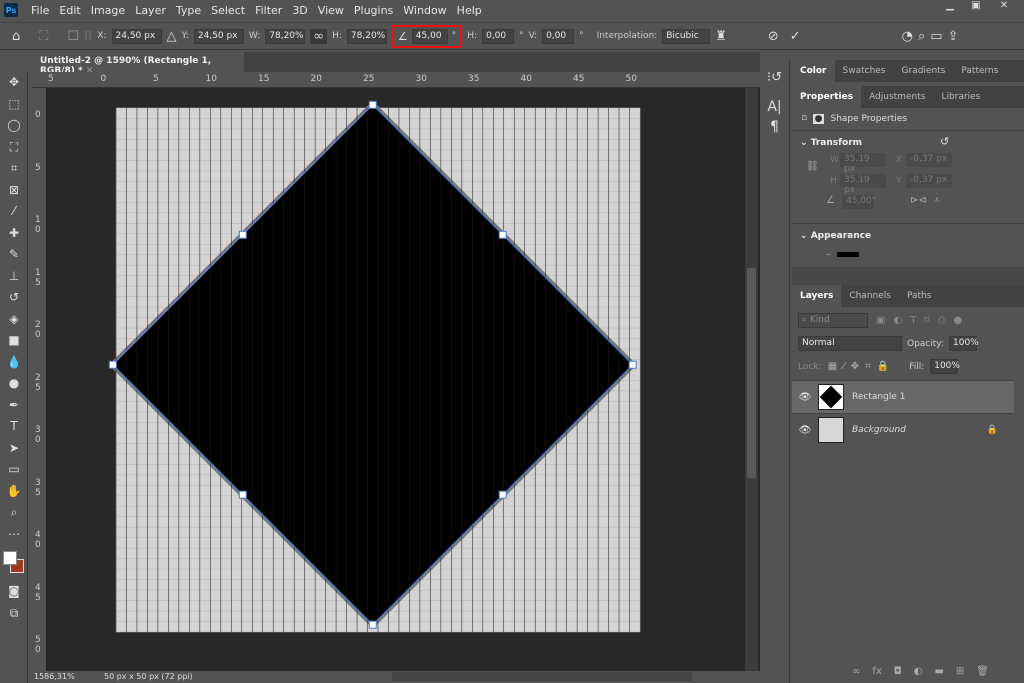 The image size is (1024, 683). What do you see at coordinates (863, 163) in the screenshot?
I see `width-field: 35,19 px` at bounding box center [863, 163].